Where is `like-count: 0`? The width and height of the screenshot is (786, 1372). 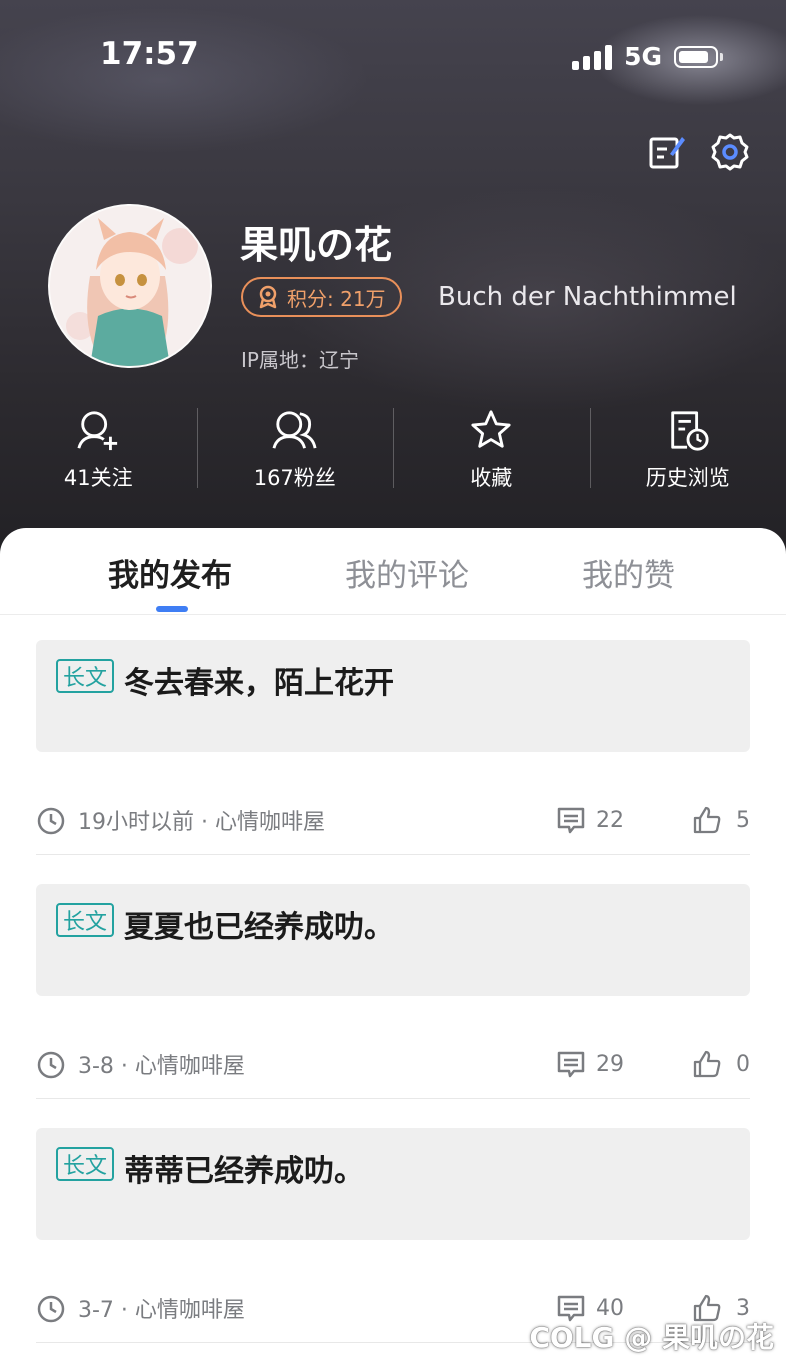 like-count: 0 is located at coordinates (718, 1064).